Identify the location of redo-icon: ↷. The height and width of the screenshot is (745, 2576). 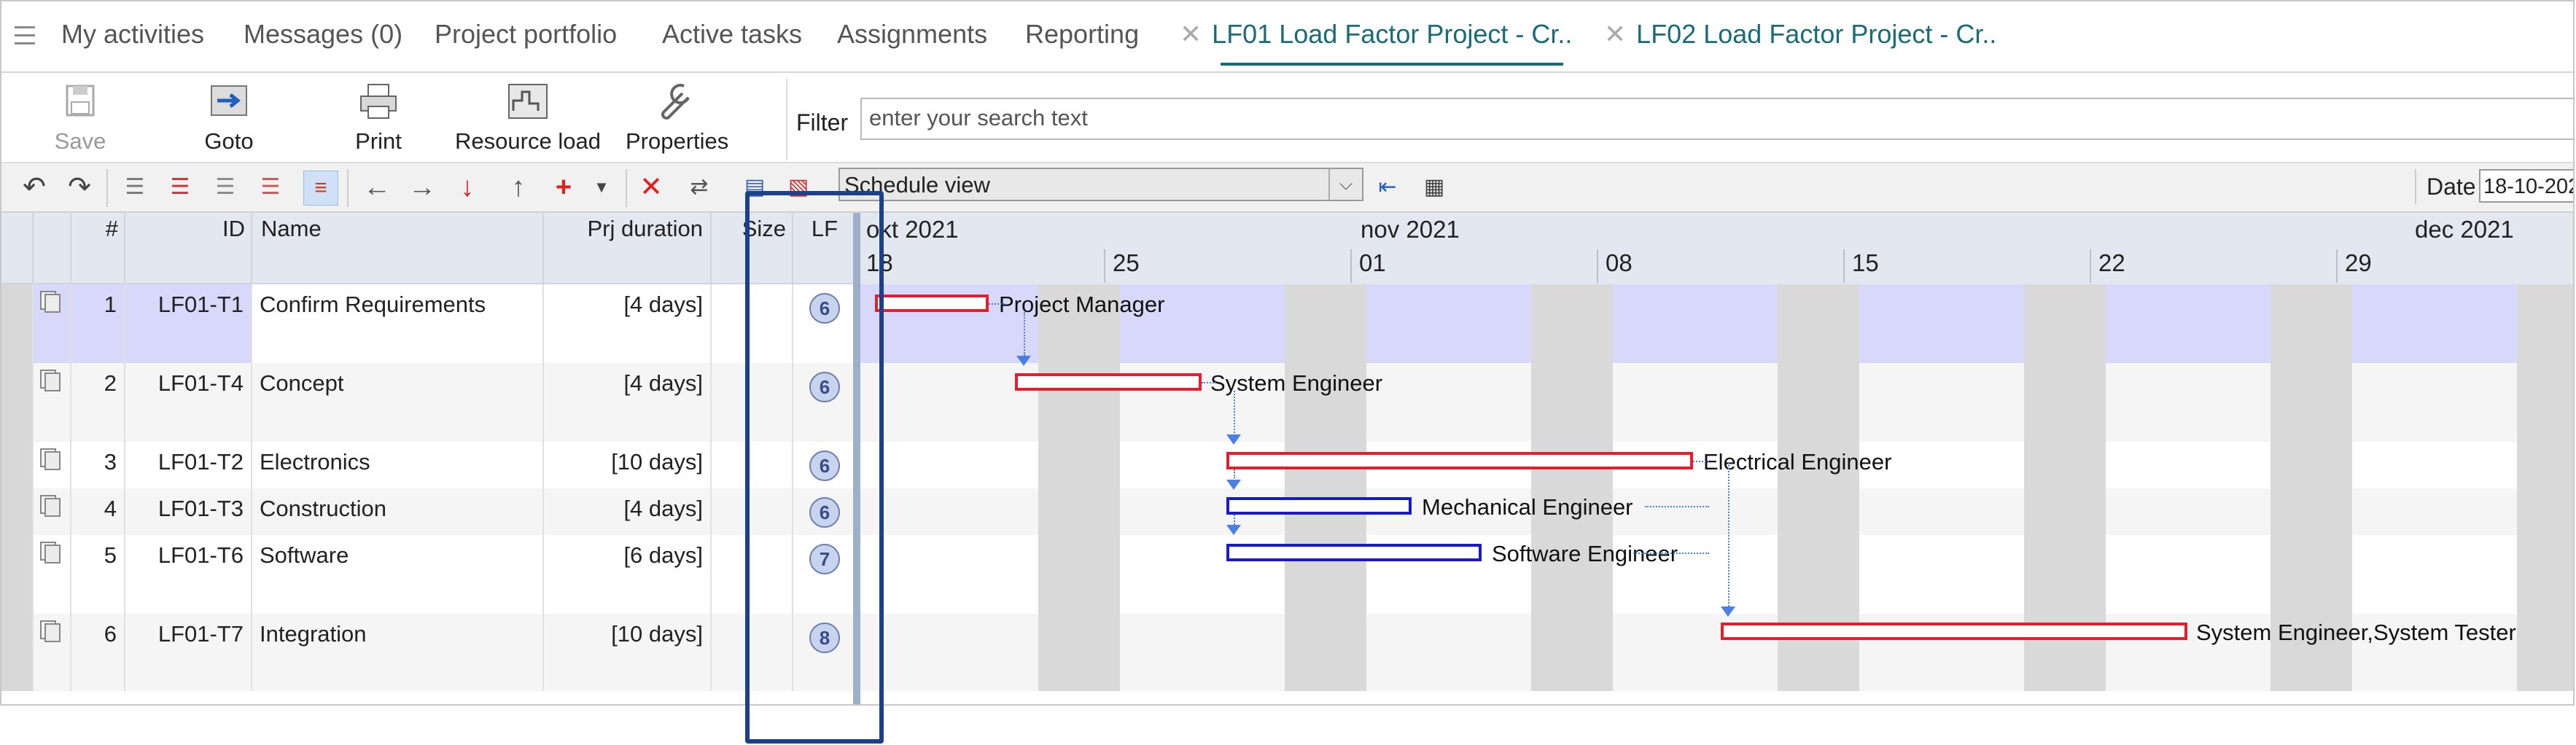
(79, 187).